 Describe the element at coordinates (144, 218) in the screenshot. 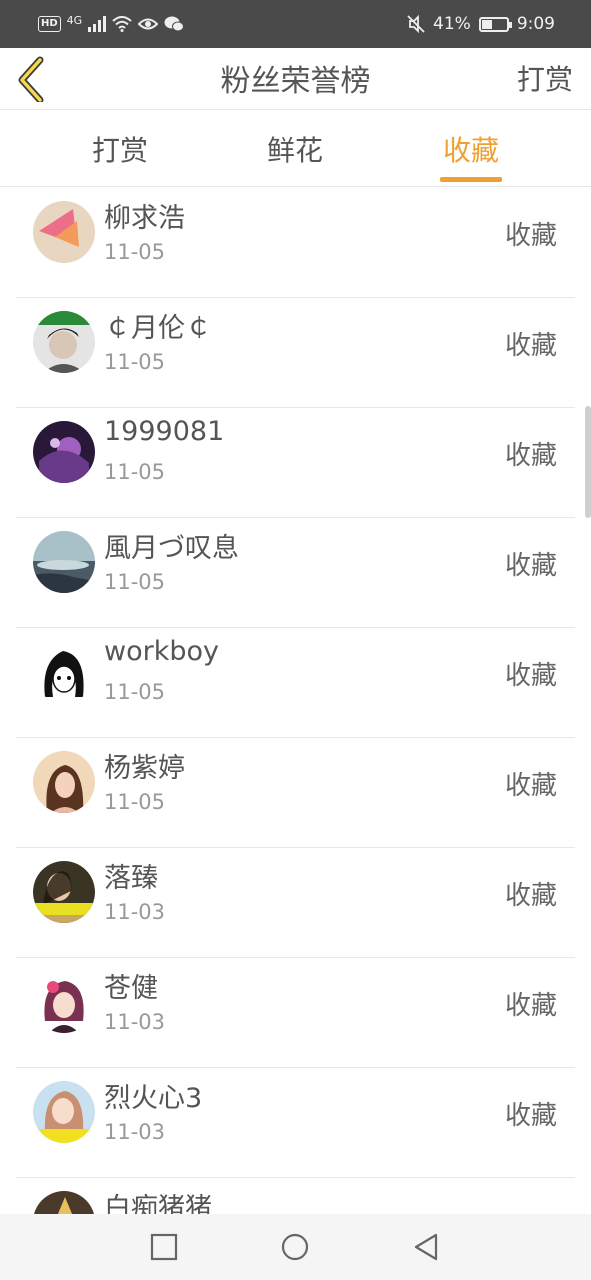

I see `fan-name: 柳求浩` at that location.